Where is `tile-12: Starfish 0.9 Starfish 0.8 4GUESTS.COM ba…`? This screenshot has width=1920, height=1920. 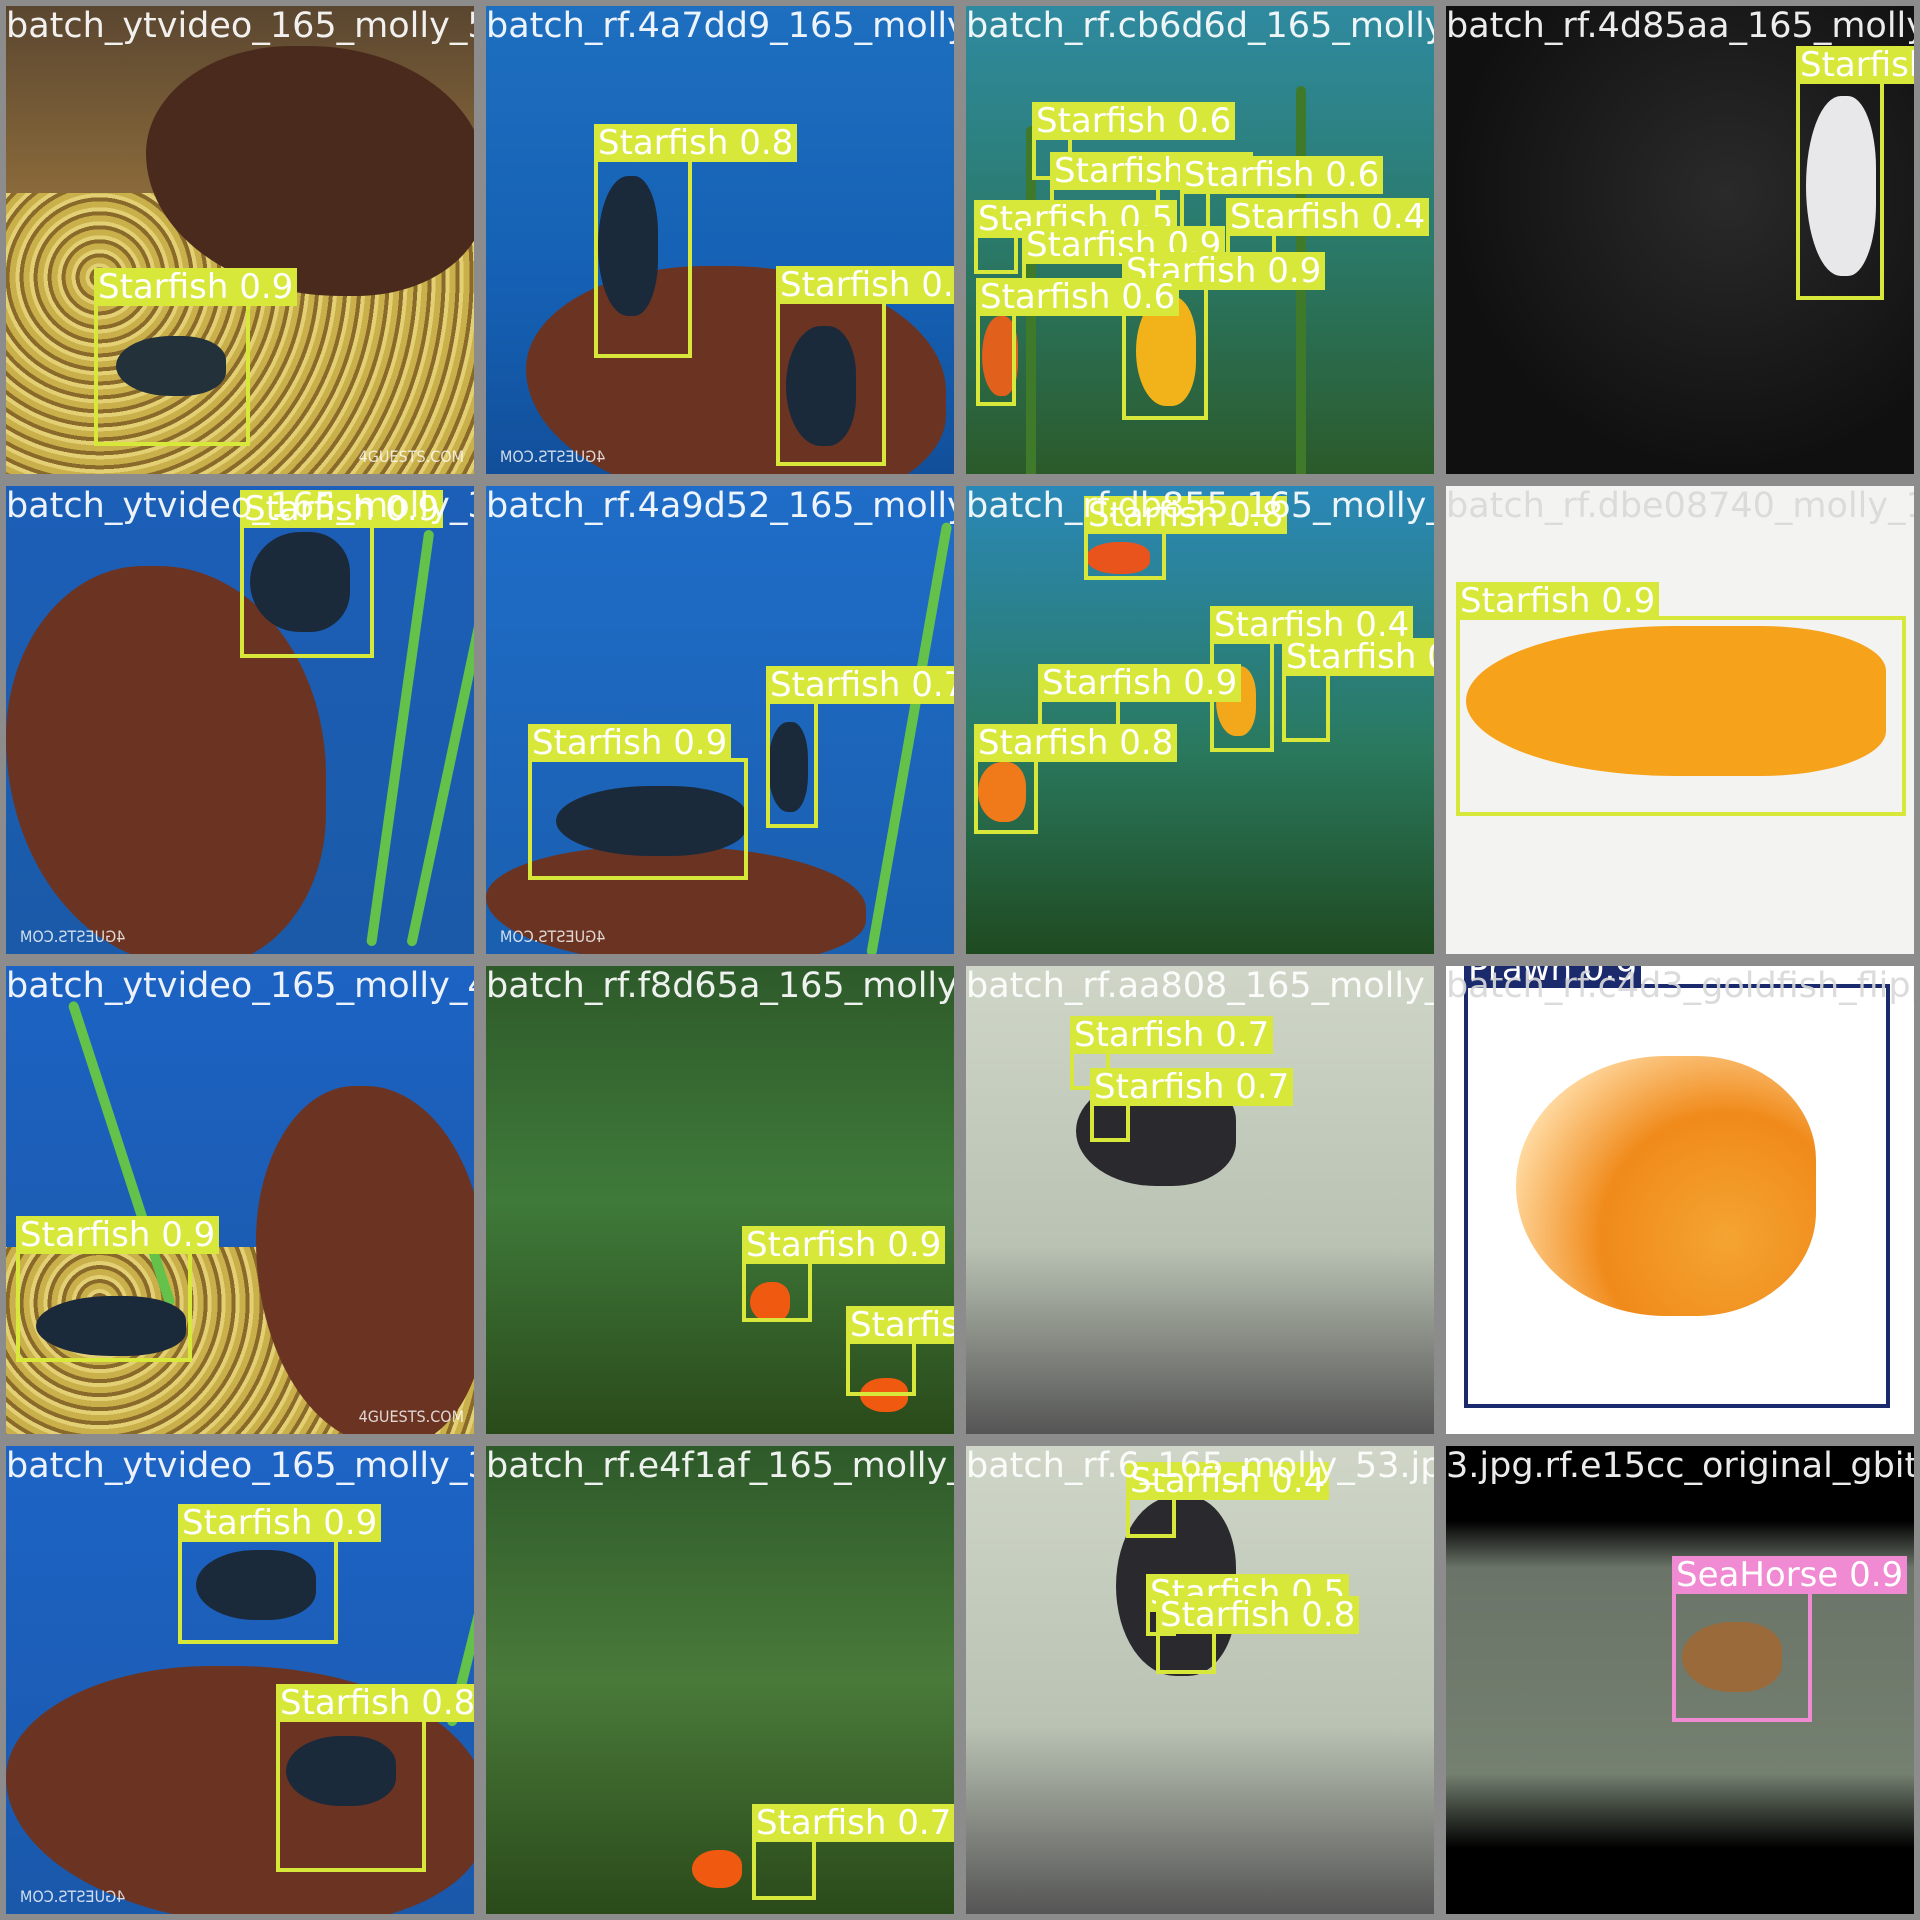
tile-12: Starfish 0.9 Starfish 0.8 4GUESTS.COM ba… is located at coordinates (240, 1680).